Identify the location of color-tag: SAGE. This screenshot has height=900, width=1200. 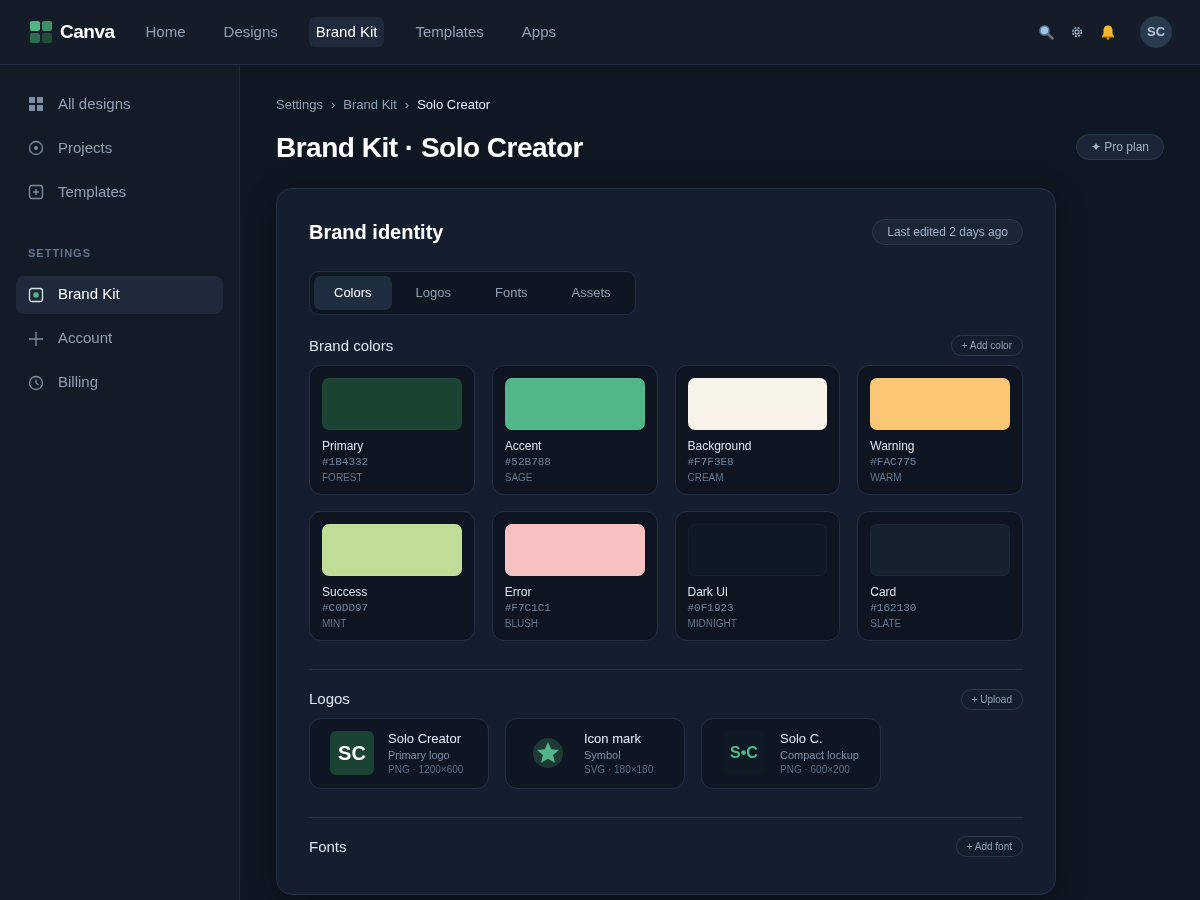
(574, 477).